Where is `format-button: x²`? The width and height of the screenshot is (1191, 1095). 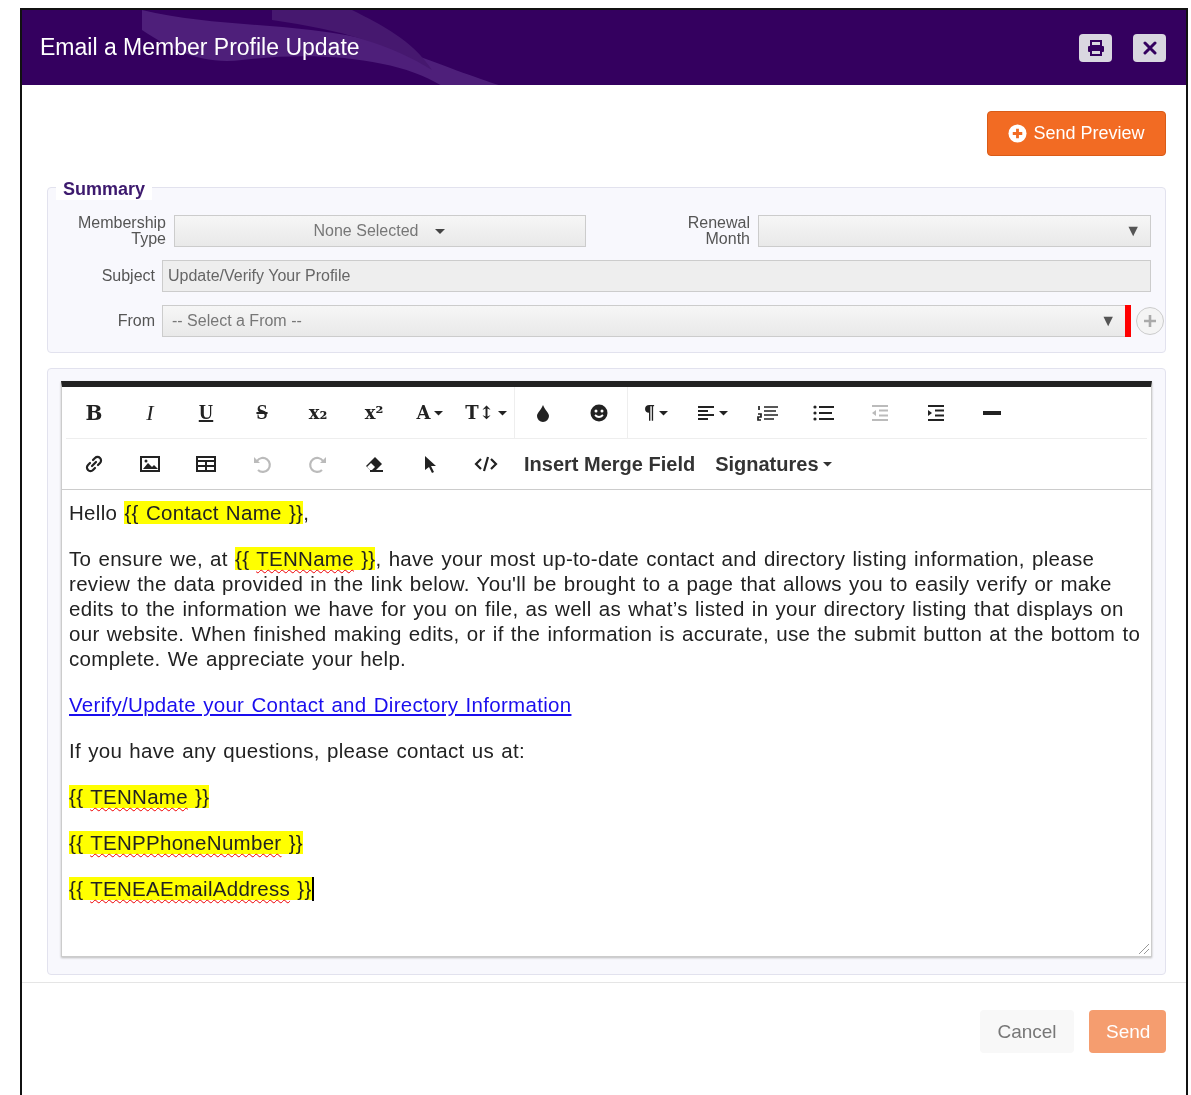
format-button: x² is located at coordinates (374, 412).